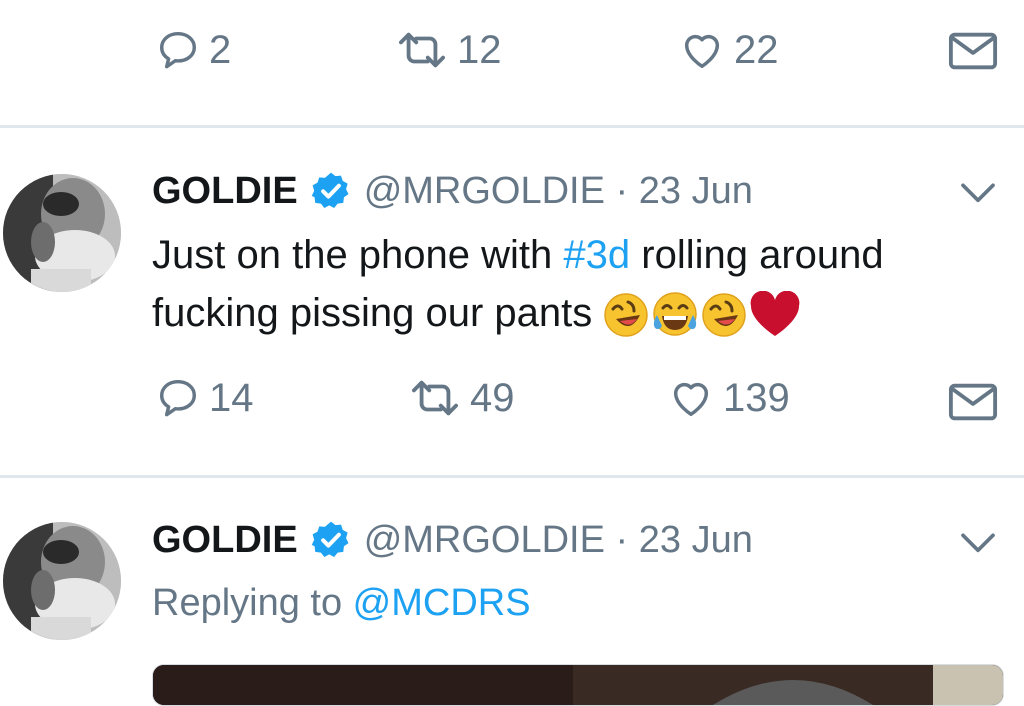 This screenshot has width=1024, height=706. What do you see at coordinates (775, 314) in the screenshot?
I see `red-heart-emoji-icon` at bounding box center [775, 314].